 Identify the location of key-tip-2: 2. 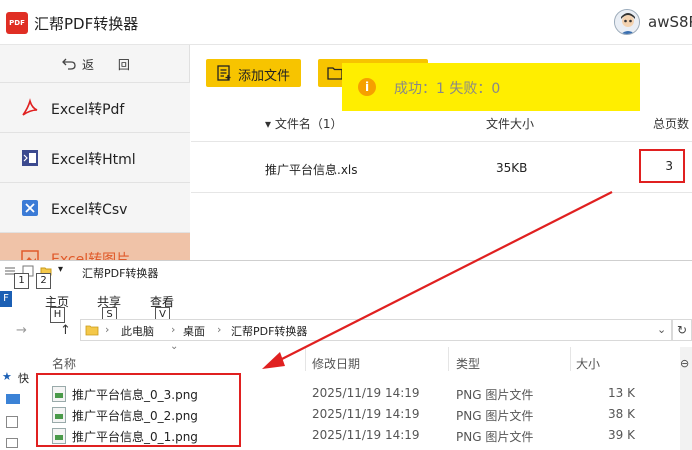
(43, 281).